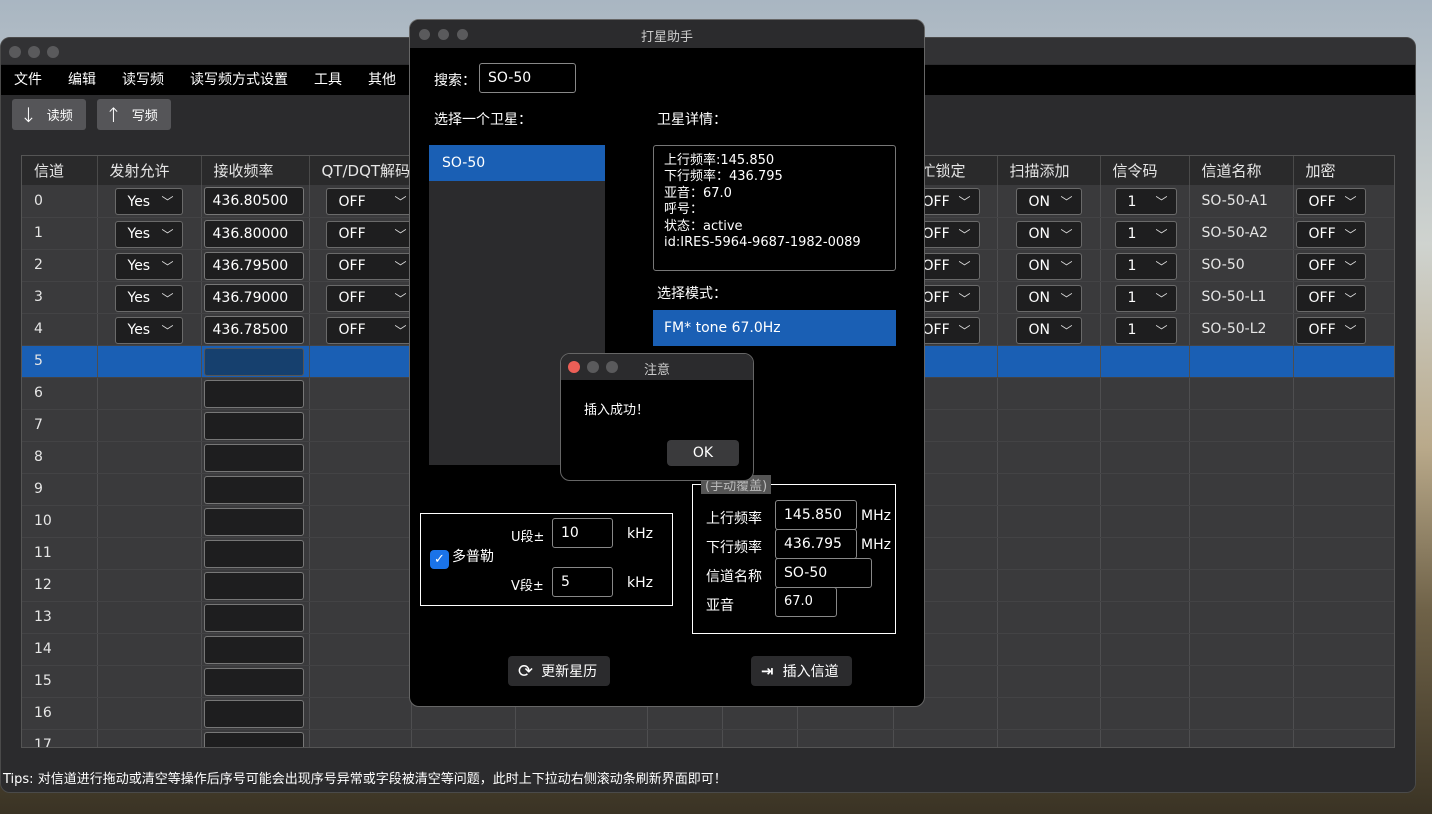  I want to click on channel-name: SO-50-L2, so click(1241, 329).